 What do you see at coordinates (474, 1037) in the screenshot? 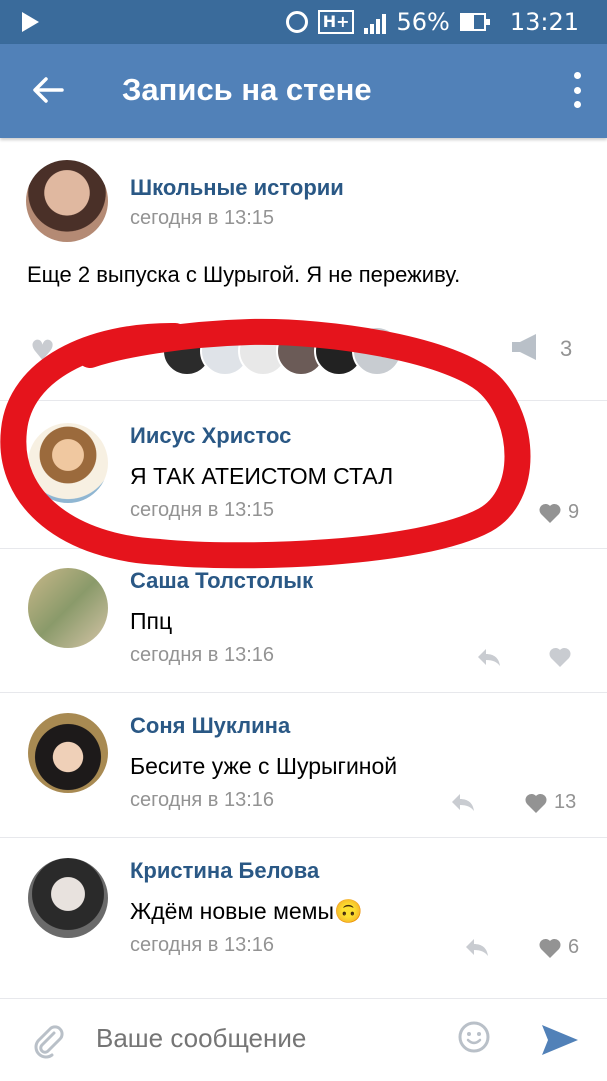
I see `emoji-icon` at bounding box center [474, 1037].